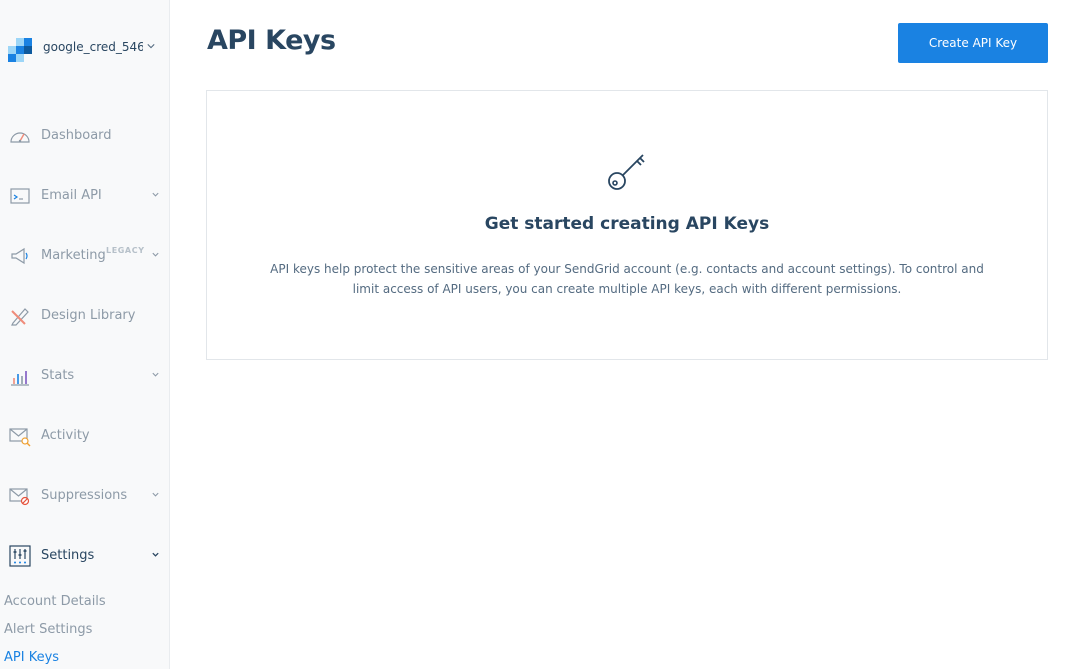 The image size is (1080, 669). I want to click on nav-item-suppressions: Suppressions, so click(84, 497).